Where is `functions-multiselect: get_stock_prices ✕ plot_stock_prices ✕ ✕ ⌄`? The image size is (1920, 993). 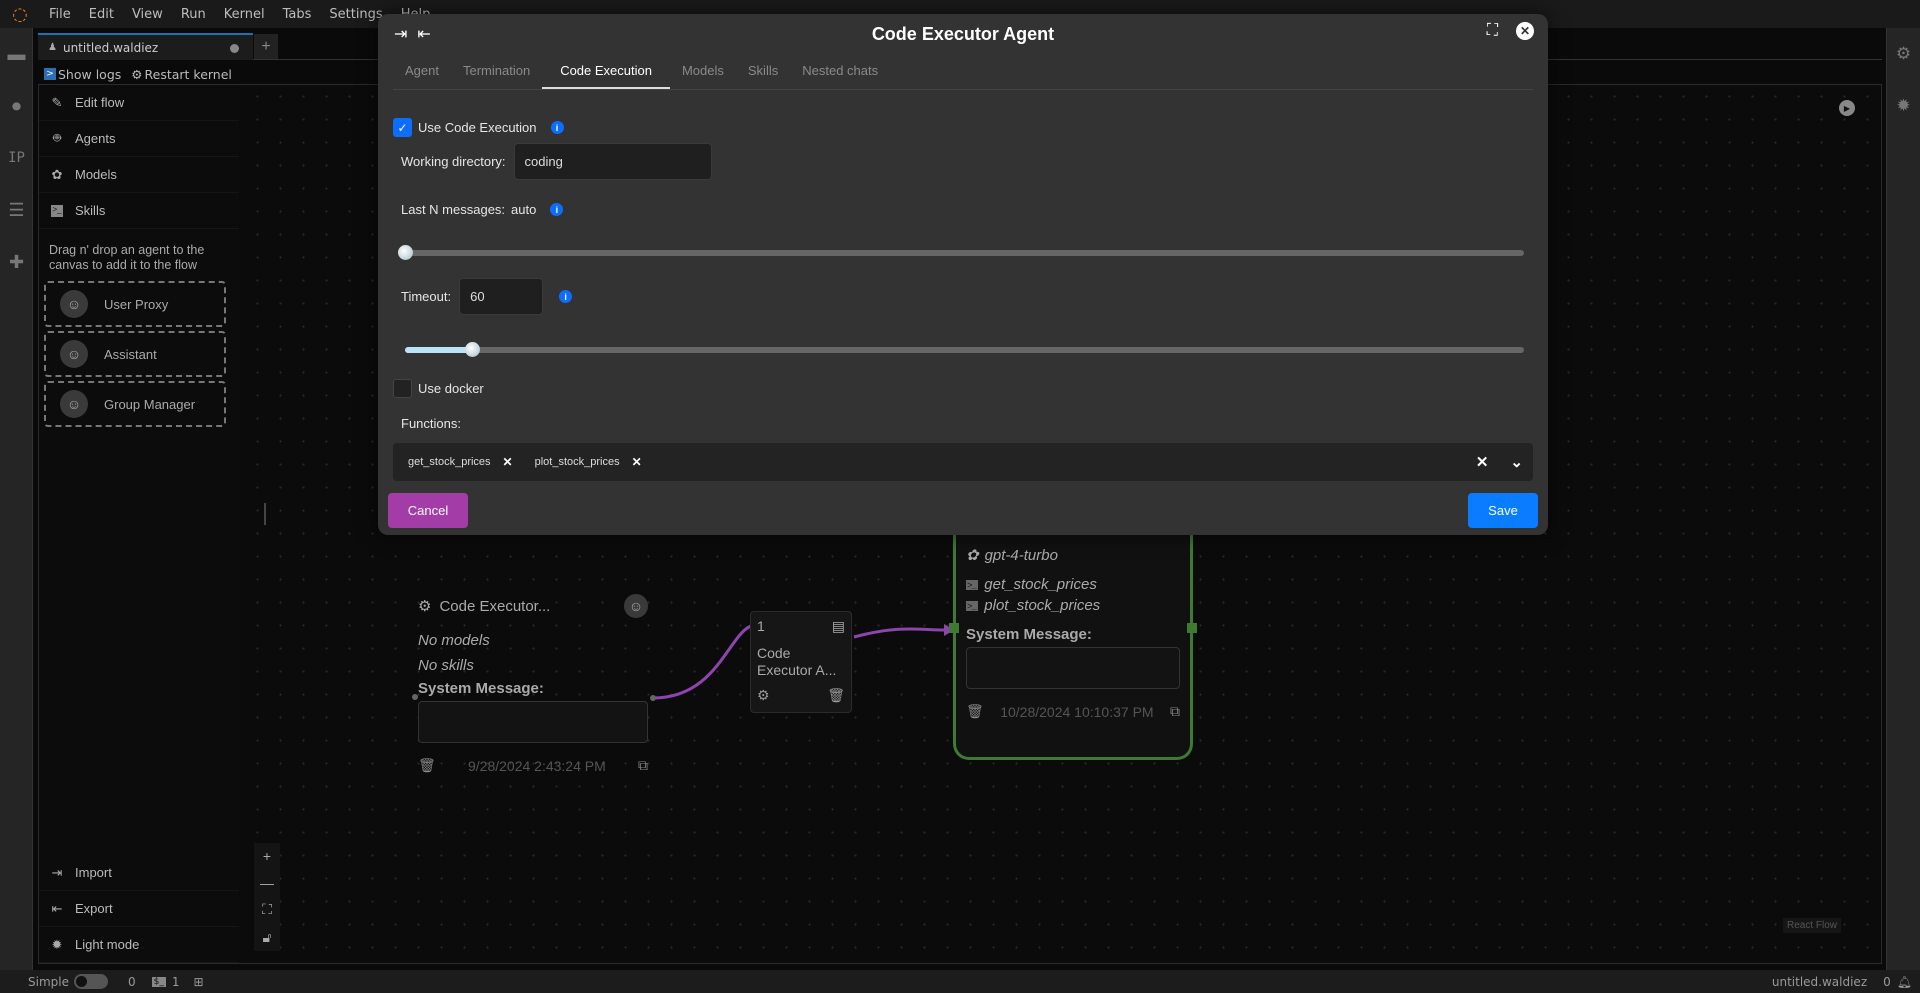
functions-multiselect: get_stock_prices ✕ plot_stock_prices ✕ ✕ ⌄ is located at coordinates (963, 462).